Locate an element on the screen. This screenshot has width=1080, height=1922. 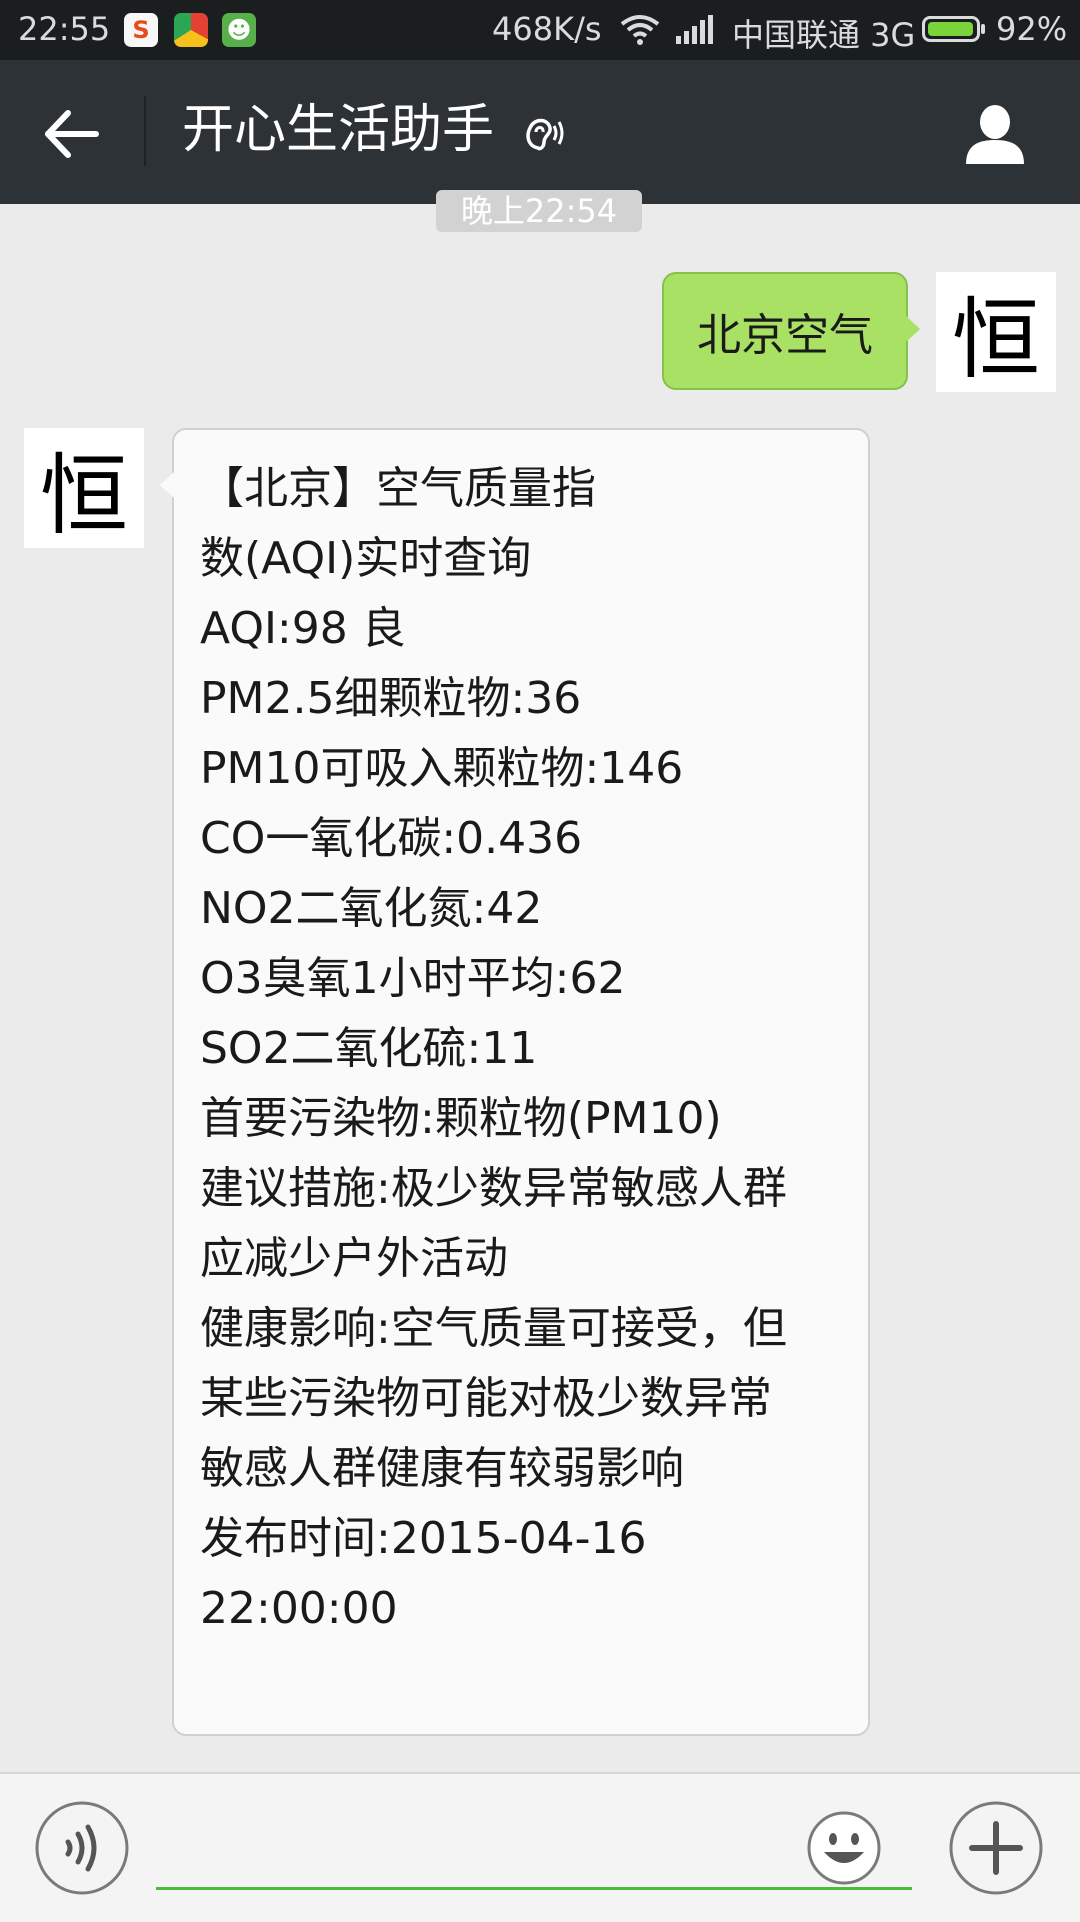
message-line: 发布时间:2015-04-16 is located at coordinates (423, 1538).